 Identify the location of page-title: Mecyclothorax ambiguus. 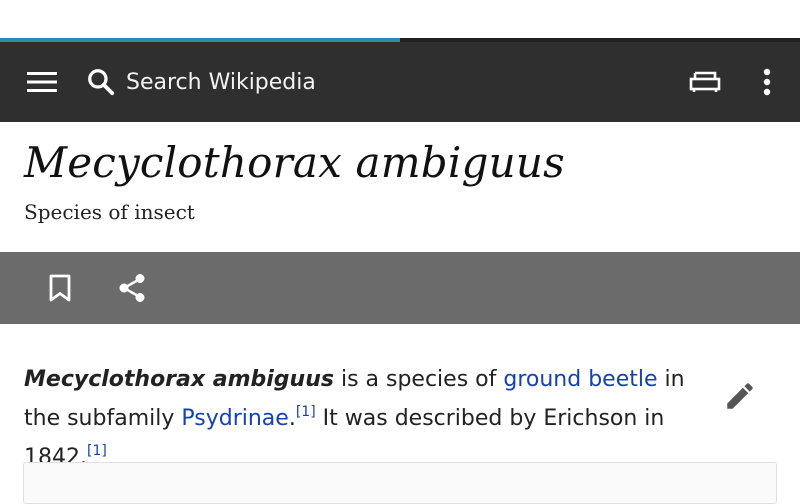
(294, 162).